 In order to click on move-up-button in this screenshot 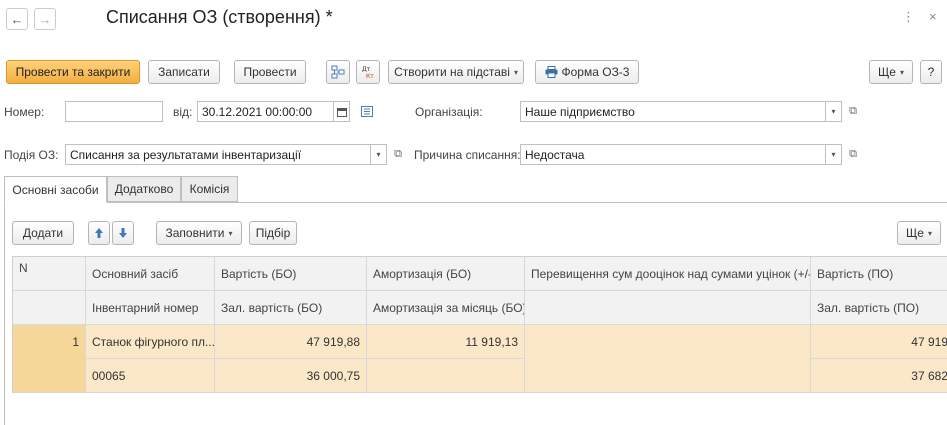, I will do `click(99, 233)`.